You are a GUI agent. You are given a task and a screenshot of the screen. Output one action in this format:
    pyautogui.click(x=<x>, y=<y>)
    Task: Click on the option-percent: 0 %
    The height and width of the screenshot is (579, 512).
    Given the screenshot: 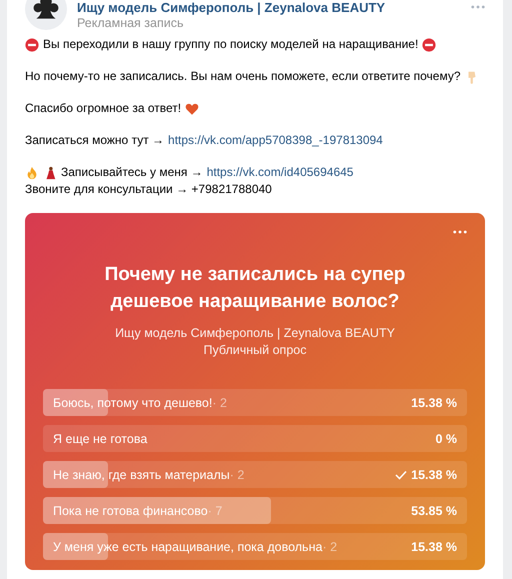 What is the action you would take?
    pyautogui.click(x=446, y=439)
    